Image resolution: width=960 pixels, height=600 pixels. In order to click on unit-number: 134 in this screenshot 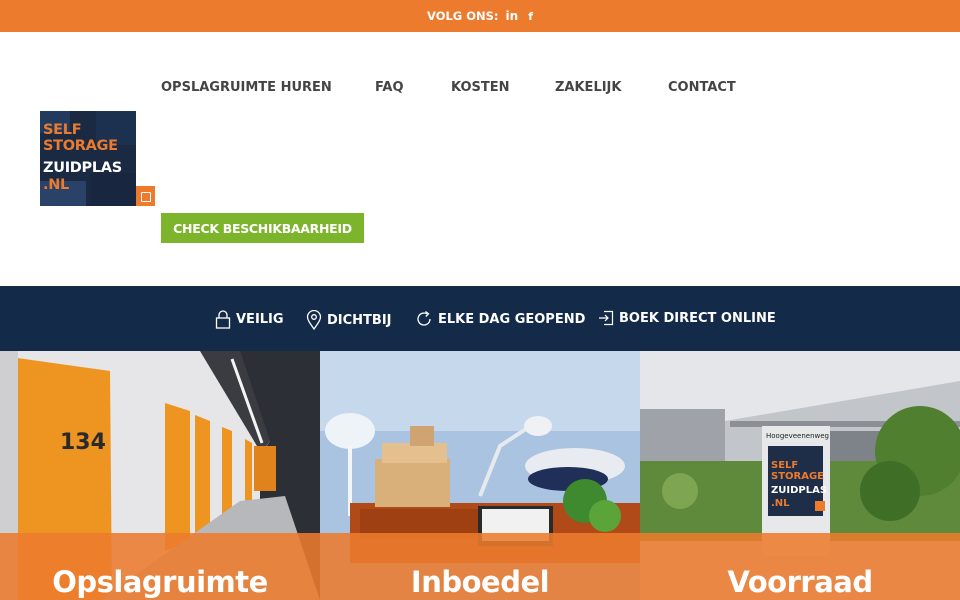, I will do `click(83, 442)`.